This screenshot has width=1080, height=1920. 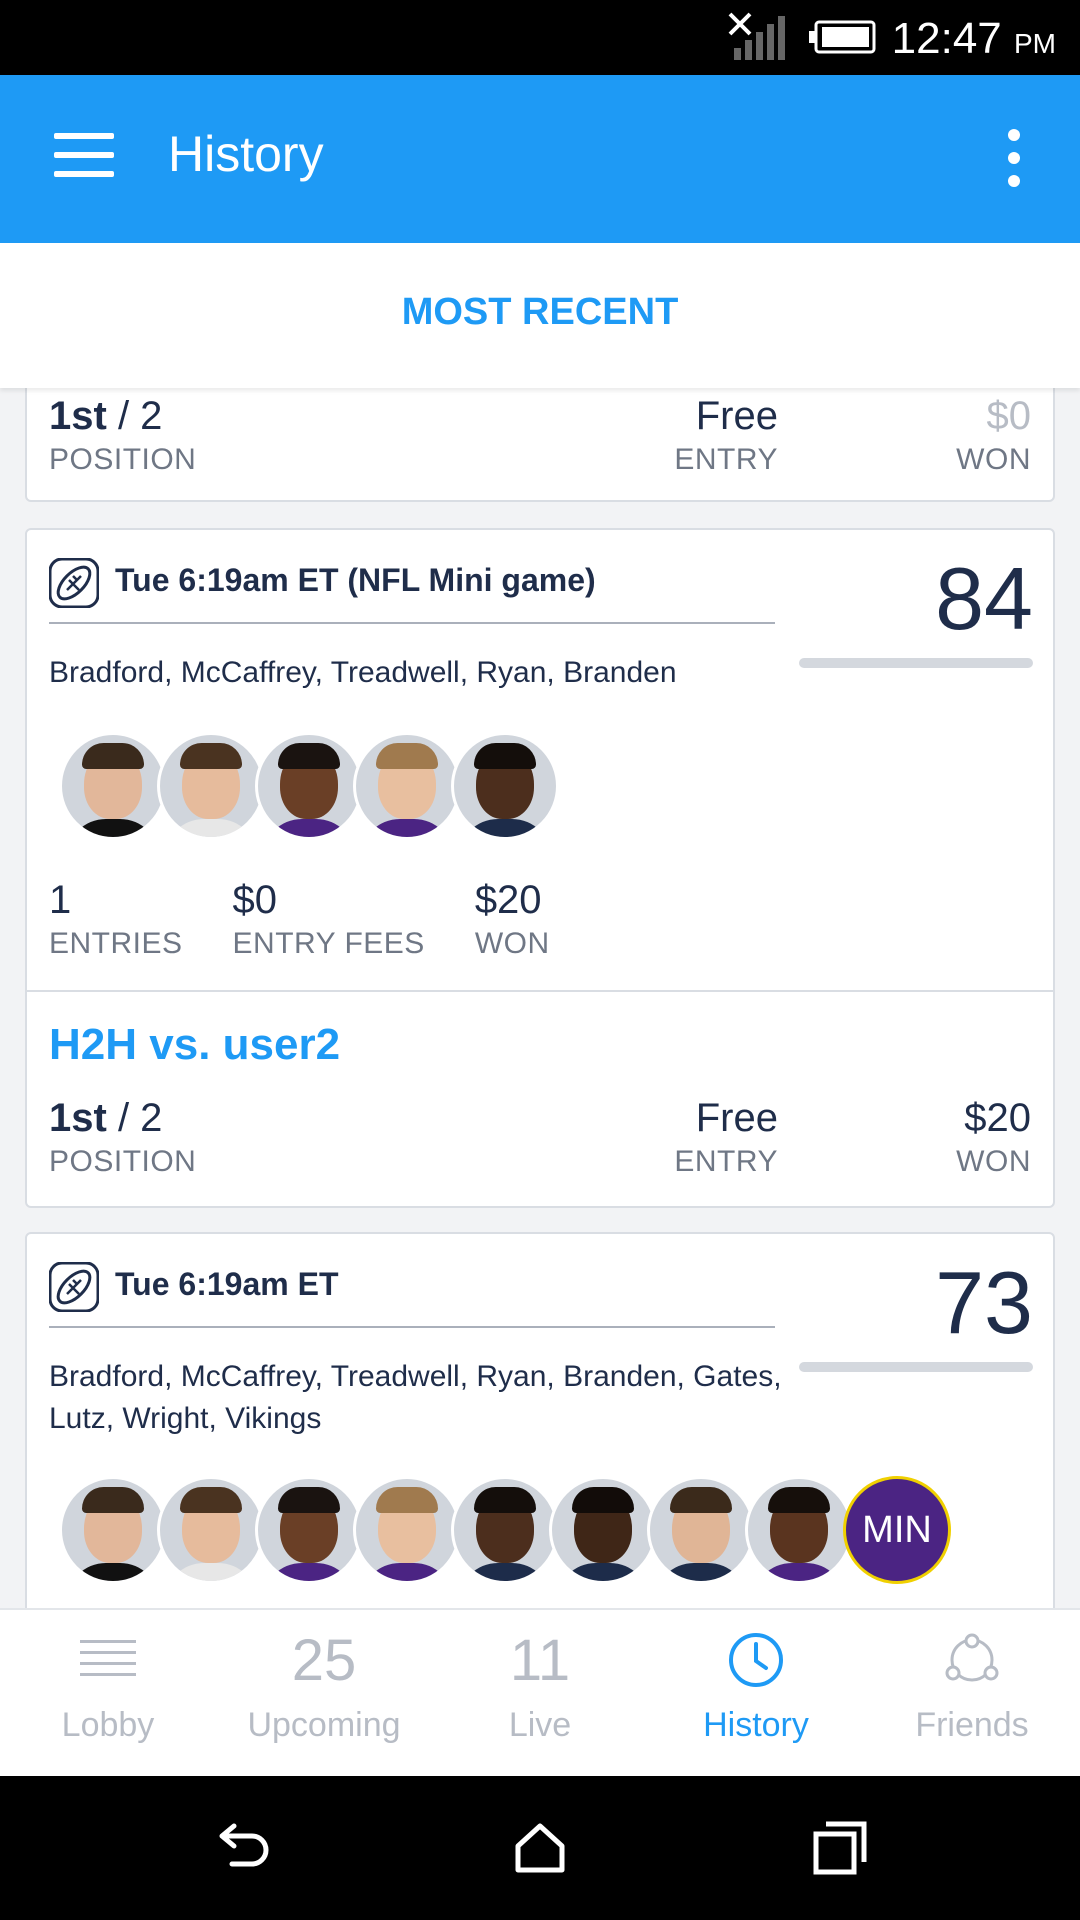 What do you see at coordinates (84, 158) in the screenshot?
I see `hamburger-menu-icon` at bounding box center [84, 158].